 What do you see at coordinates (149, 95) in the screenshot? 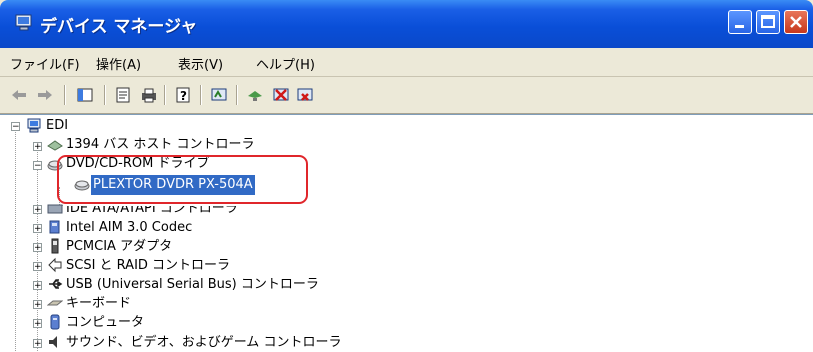
I see `print-icon` at bounding box center [149, 95].